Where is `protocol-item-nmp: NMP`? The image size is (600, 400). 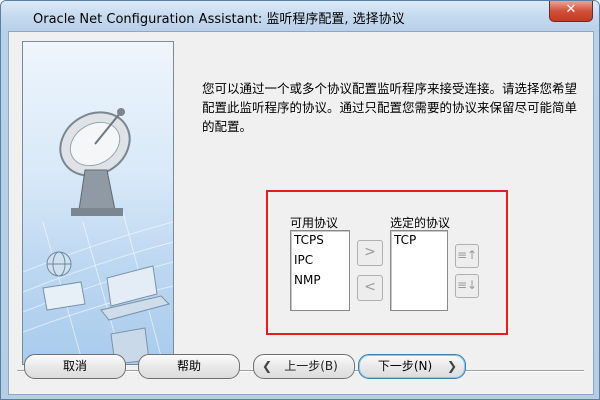 protocol-item-nmp: NMP is located at coordinates (307, 280).